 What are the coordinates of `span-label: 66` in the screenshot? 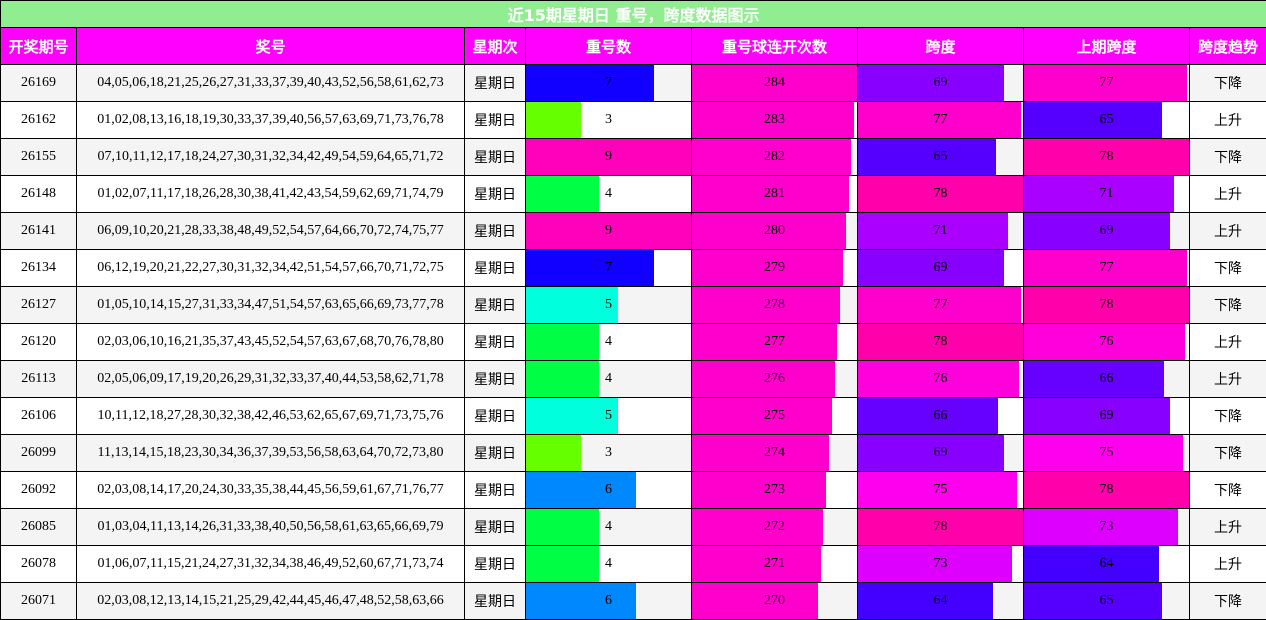 It's located at (940, 415).